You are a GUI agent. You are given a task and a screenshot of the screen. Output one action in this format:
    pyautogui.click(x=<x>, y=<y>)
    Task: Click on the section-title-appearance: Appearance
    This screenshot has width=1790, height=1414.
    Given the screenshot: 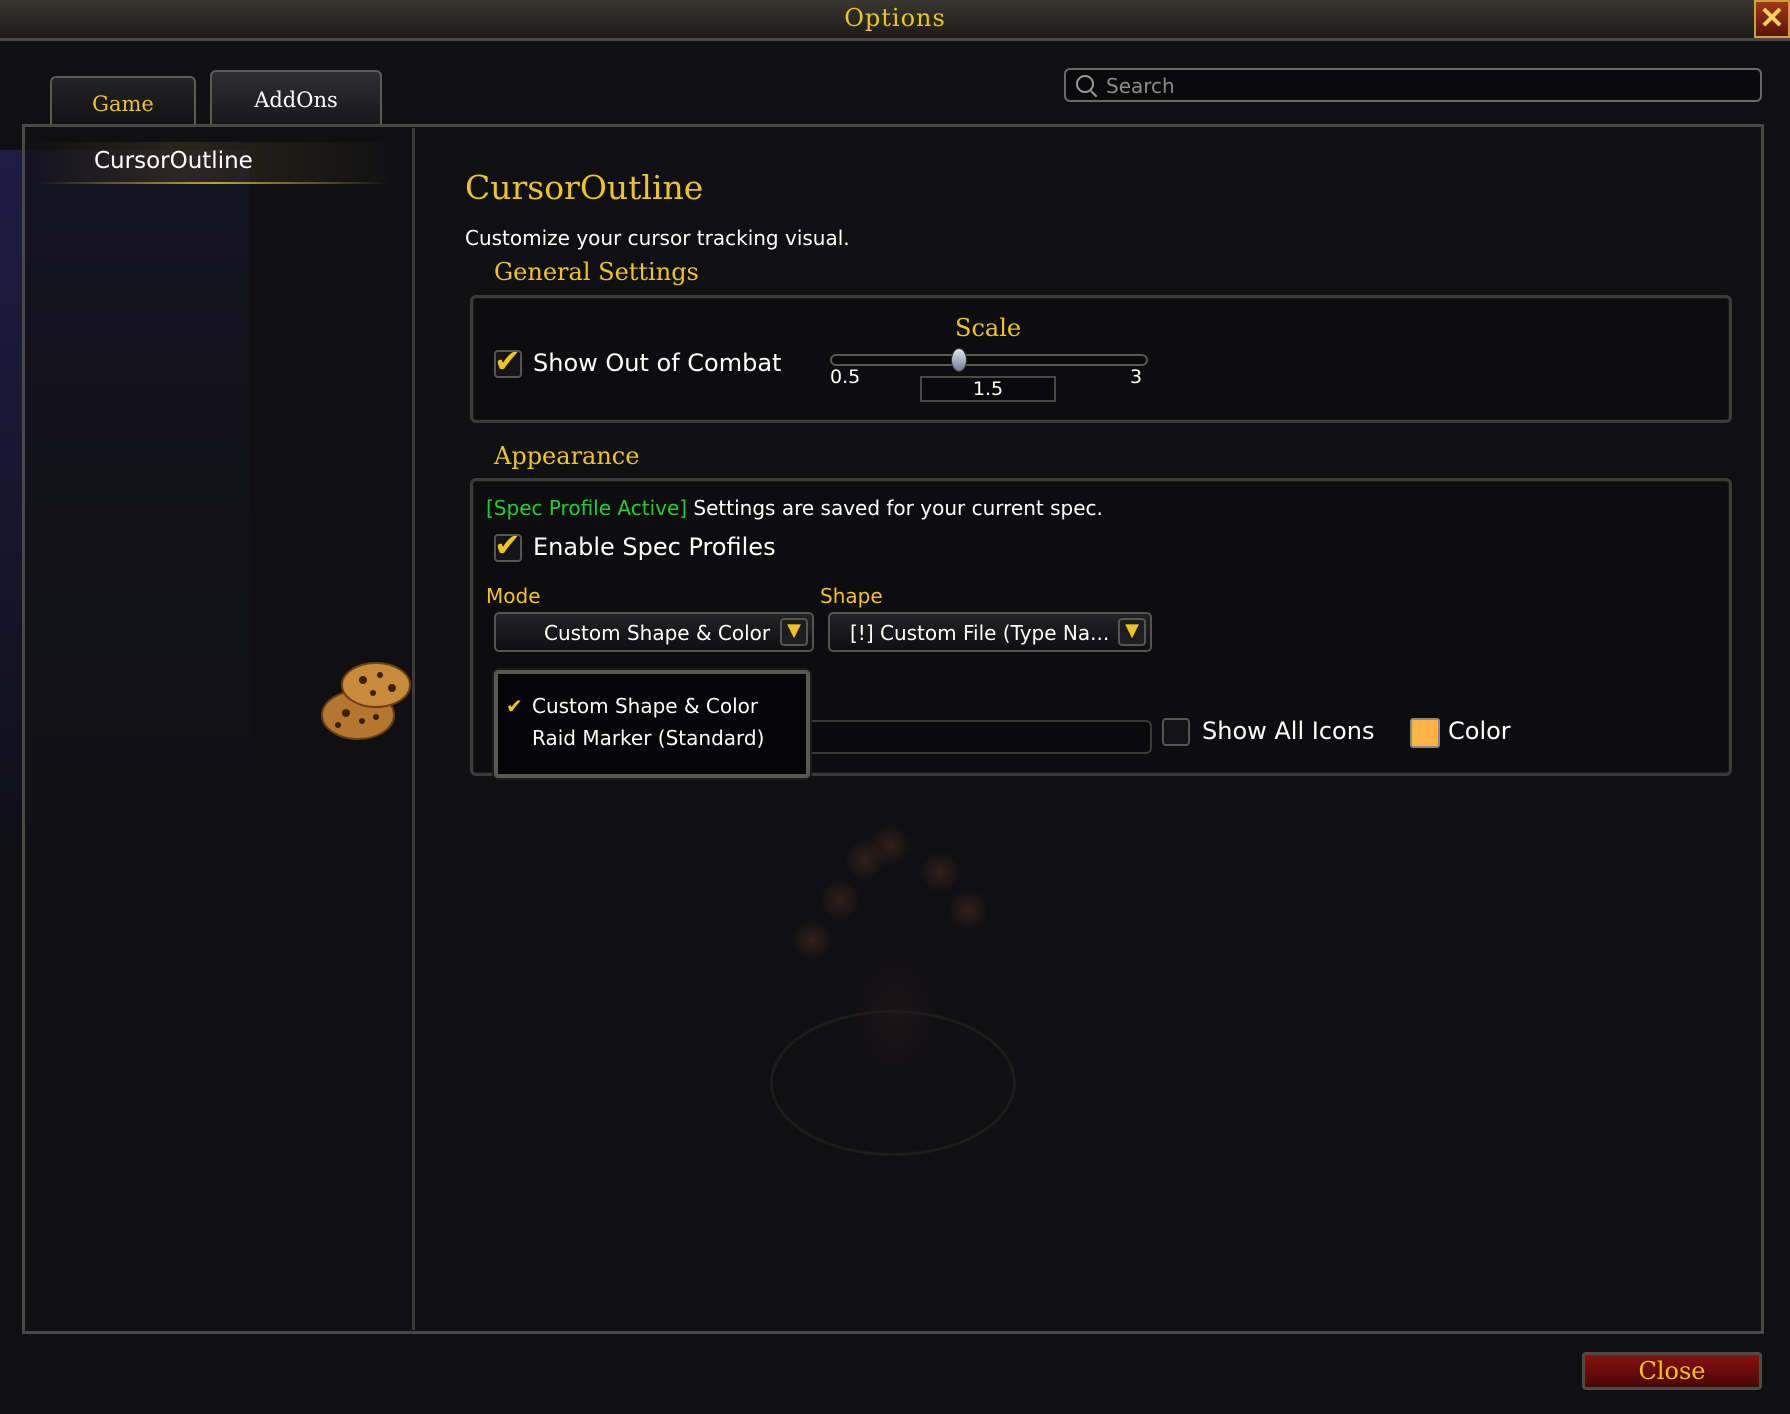 What is the action you would take?
    pyautogui.click(x=567, y=456)
    